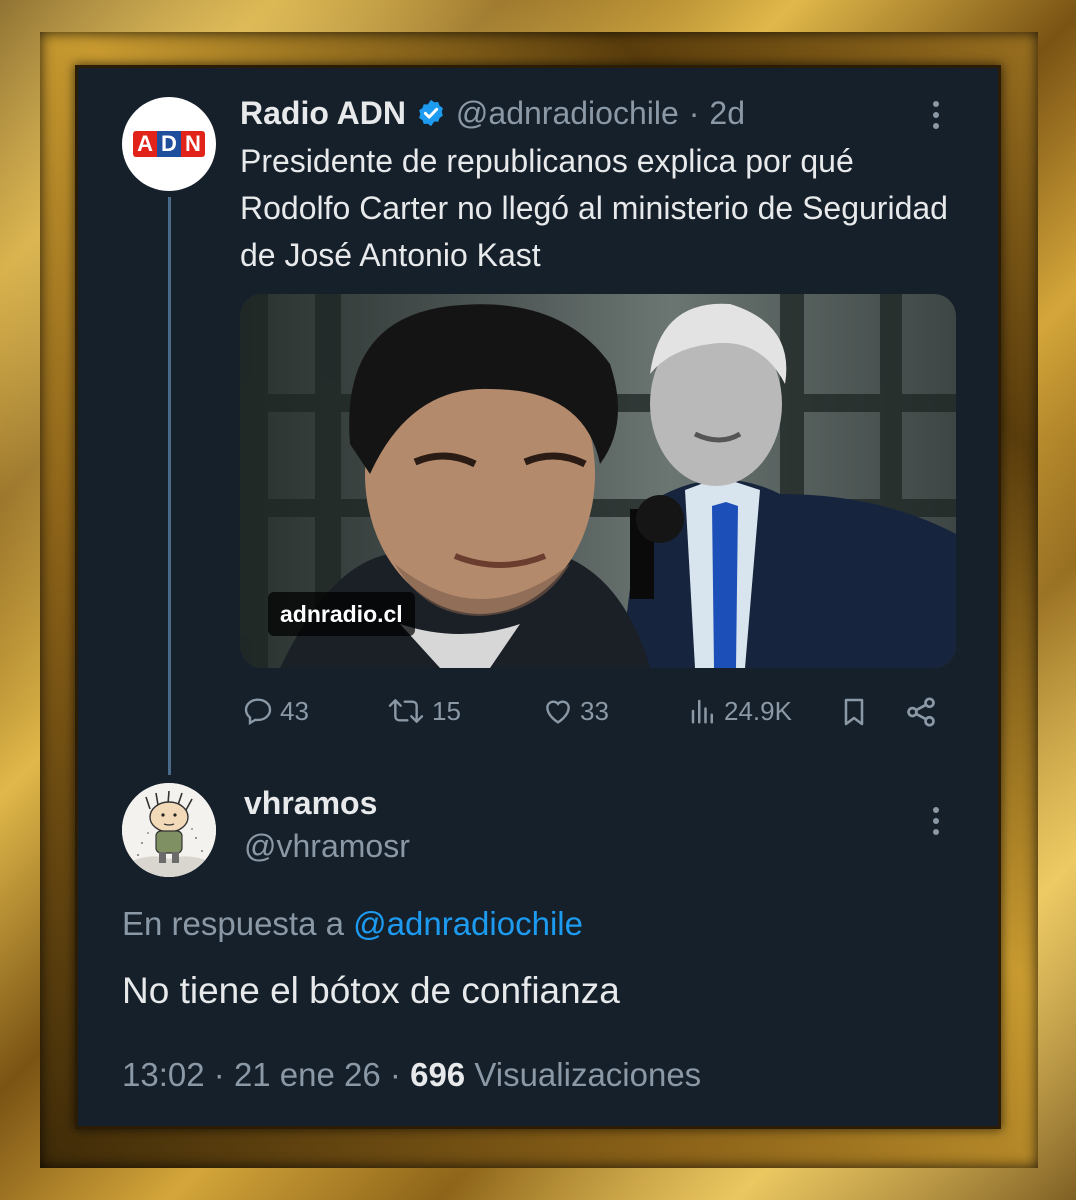  I want to click on tweet-age: 2d, so click(727, 113).